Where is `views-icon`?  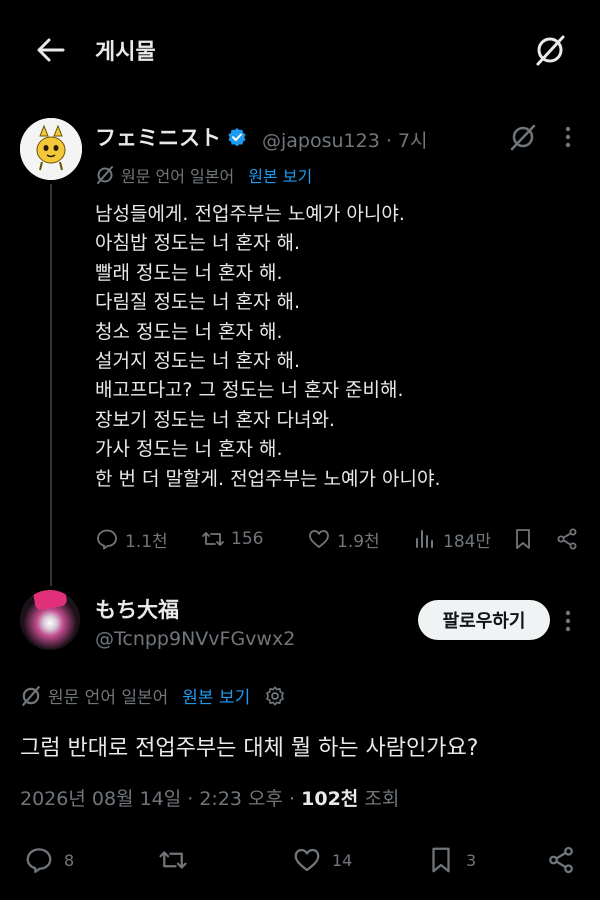 views-icon is located at coordinates (424, 539).